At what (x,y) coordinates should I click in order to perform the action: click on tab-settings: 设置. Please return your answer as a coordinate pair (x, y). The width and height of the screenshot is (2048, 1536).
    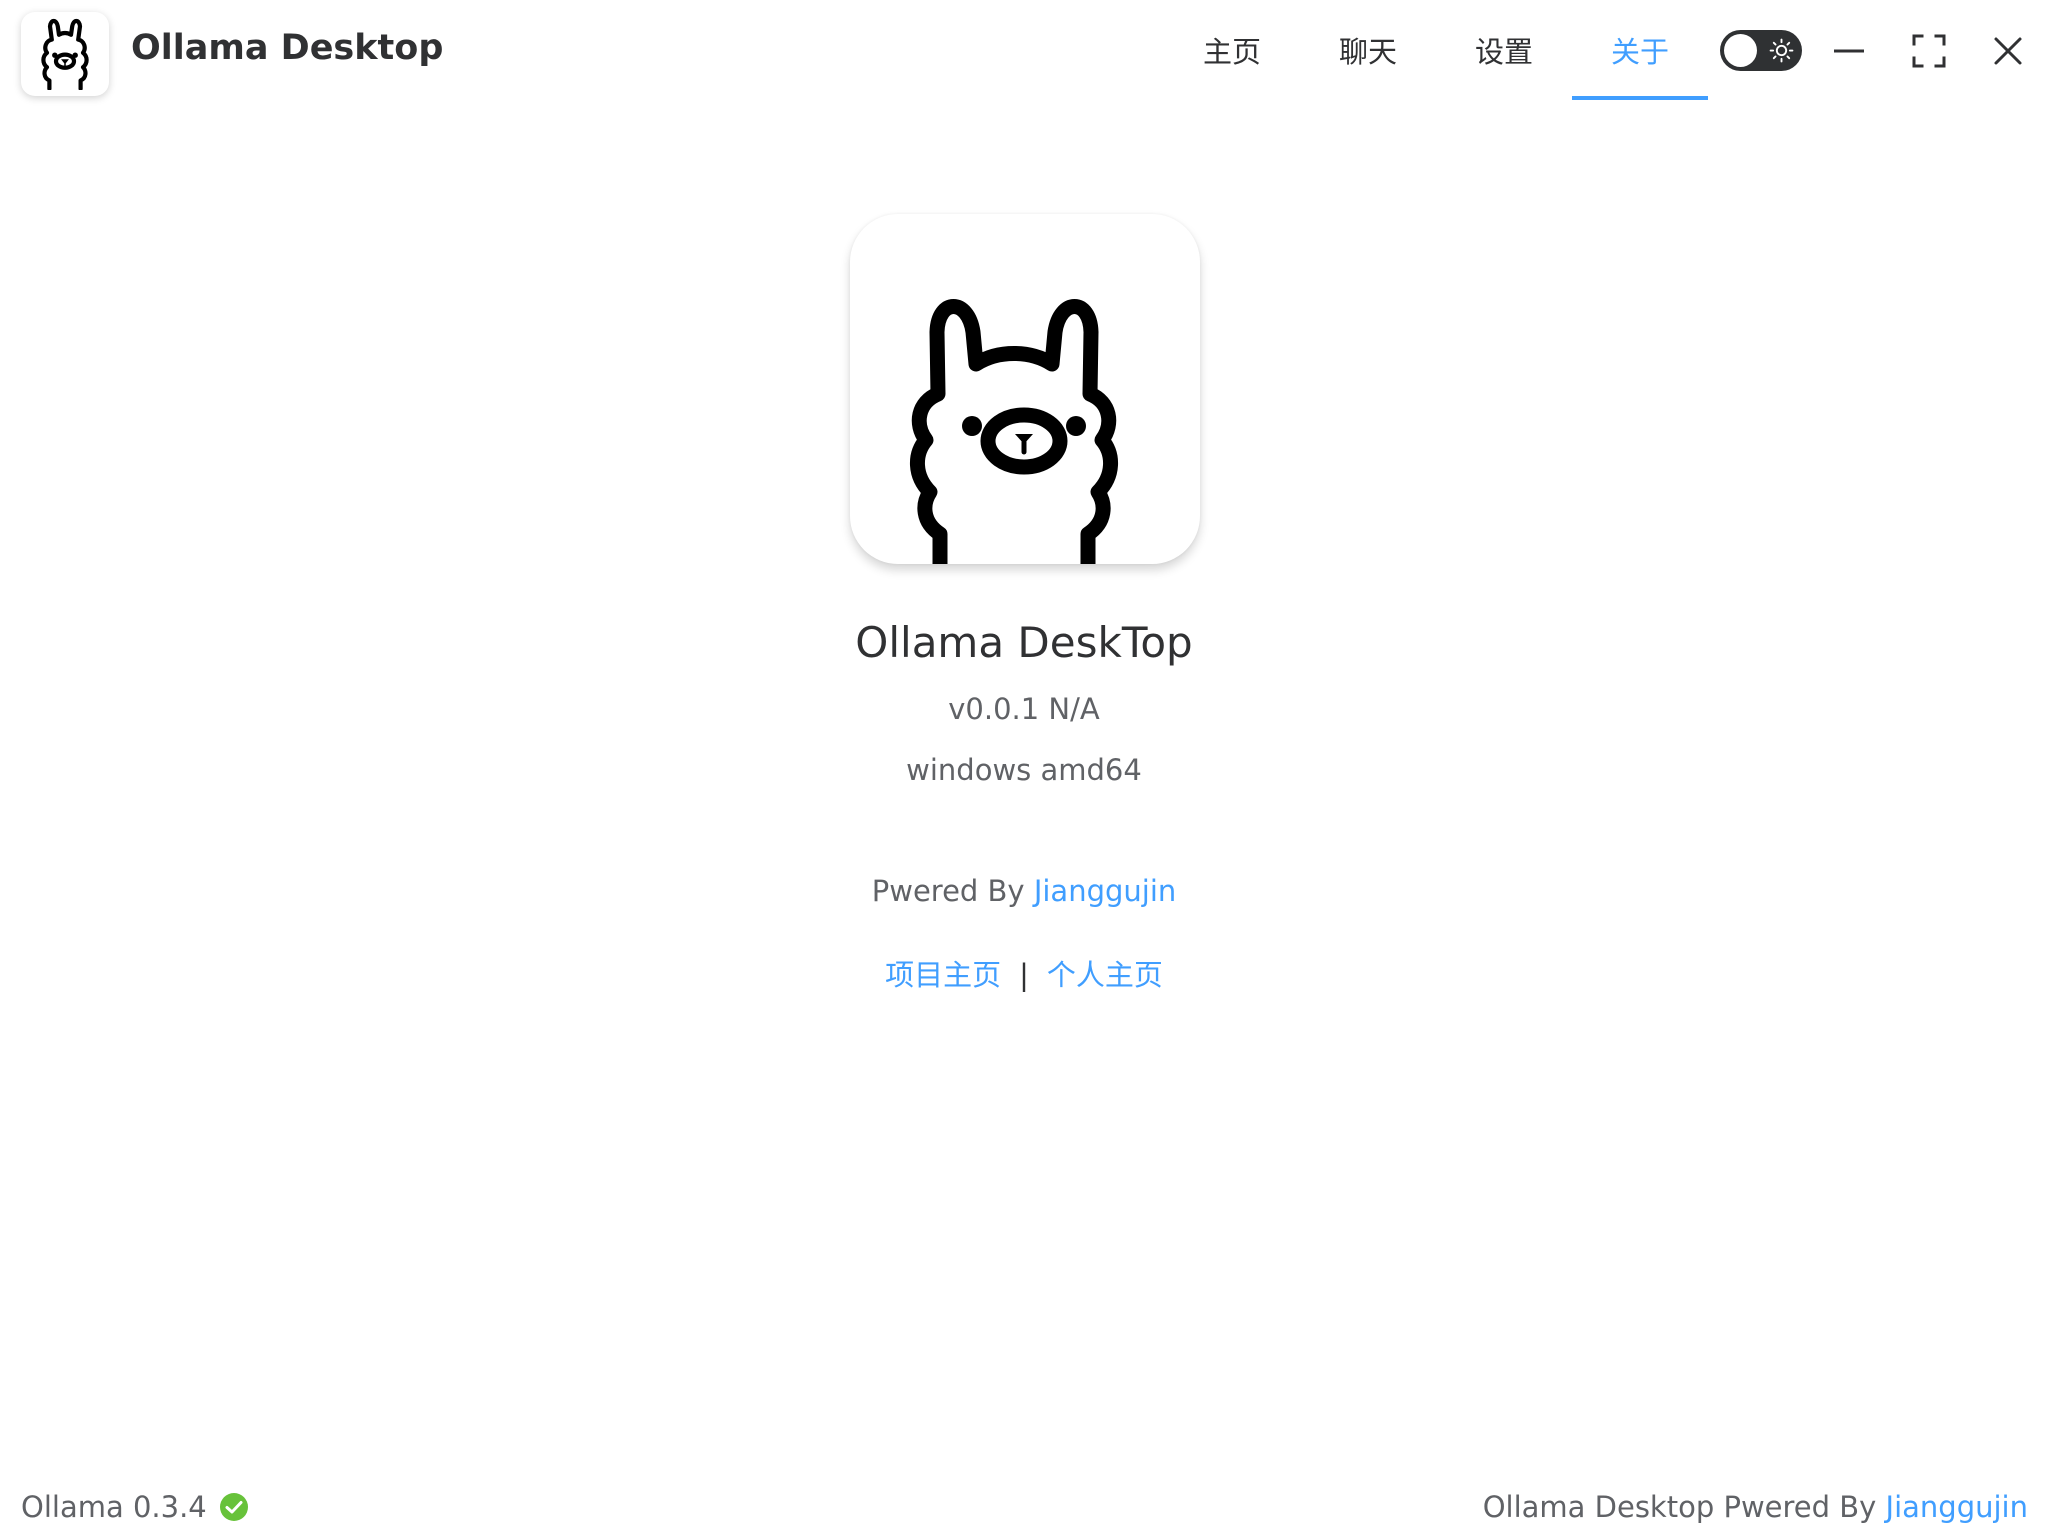
    Looking at the image, I should click on (1504, 50).